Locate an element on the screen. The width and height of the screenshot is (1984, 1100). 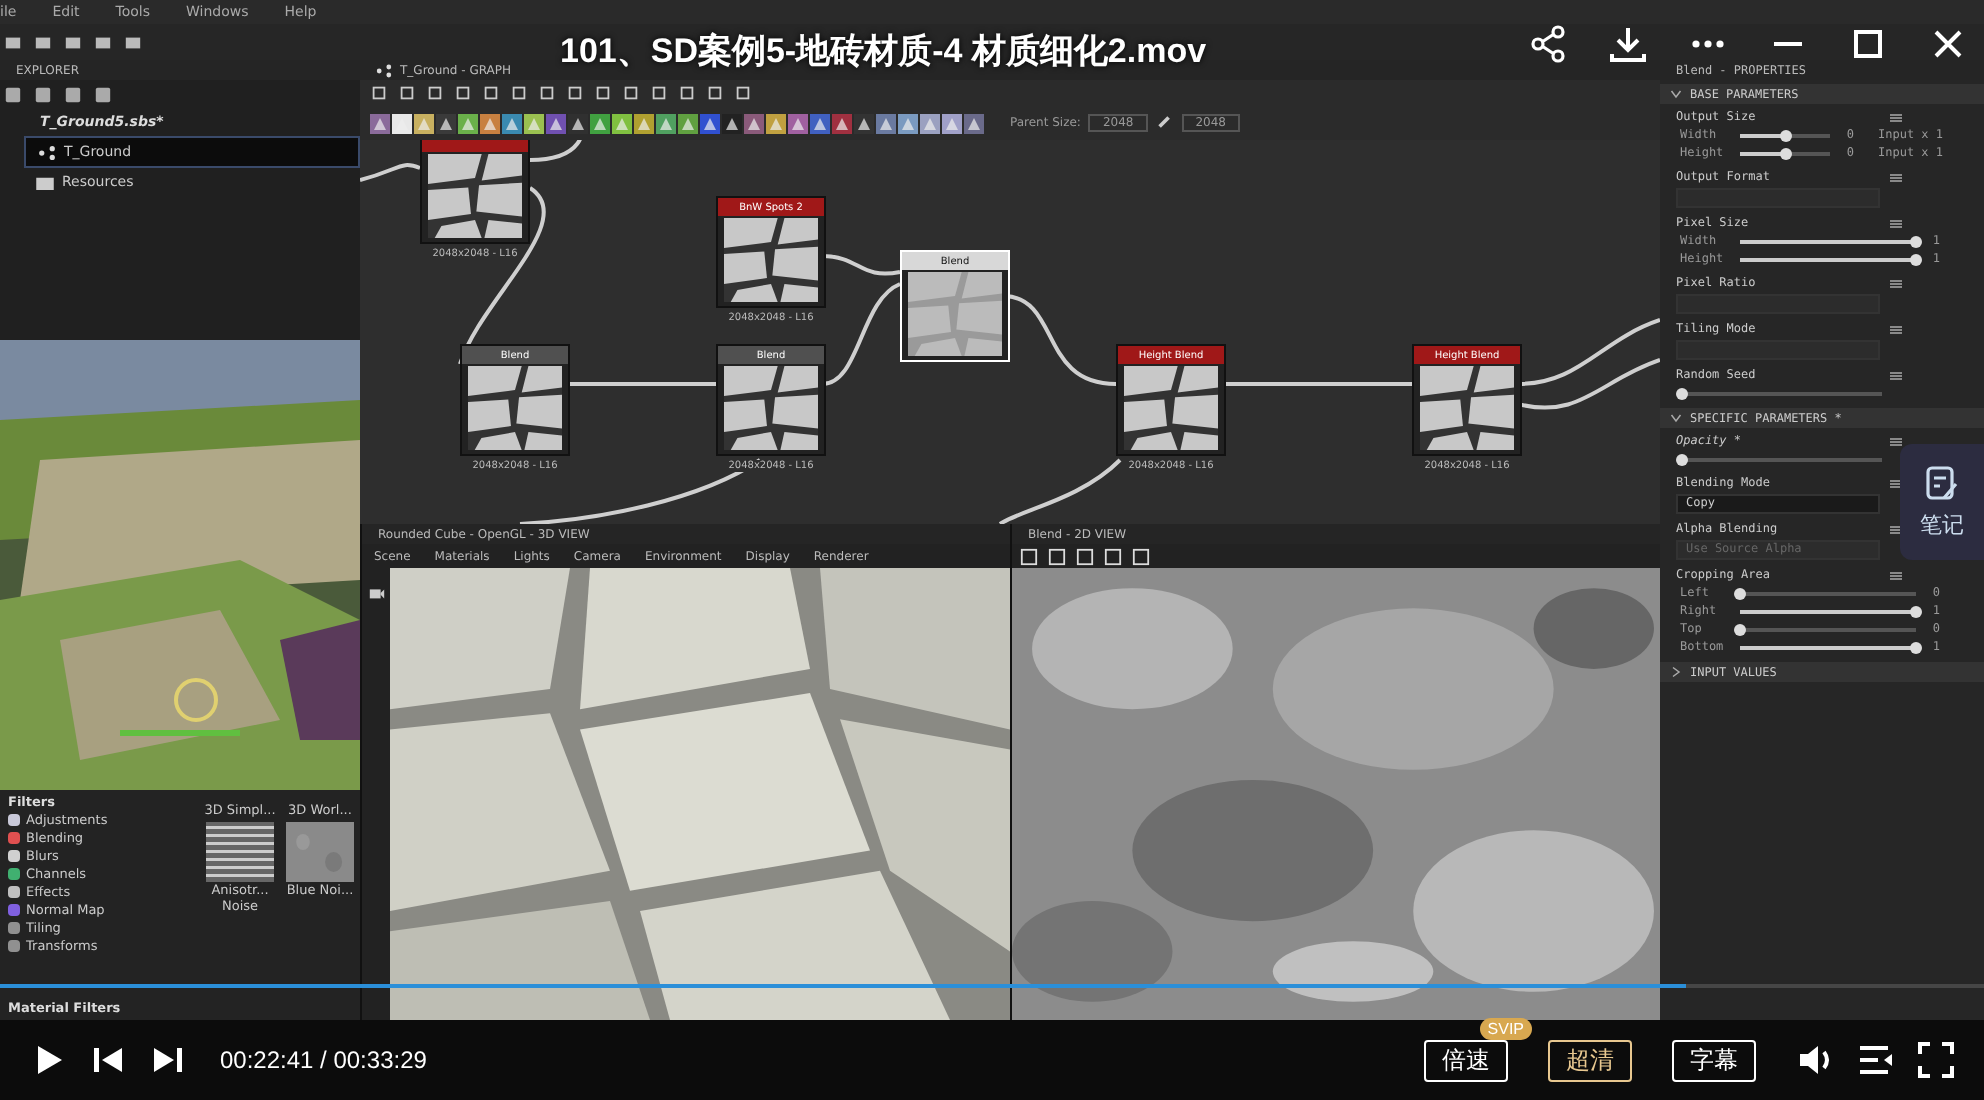
notes-button: 笔记 is located at coordinates (1942, 502).